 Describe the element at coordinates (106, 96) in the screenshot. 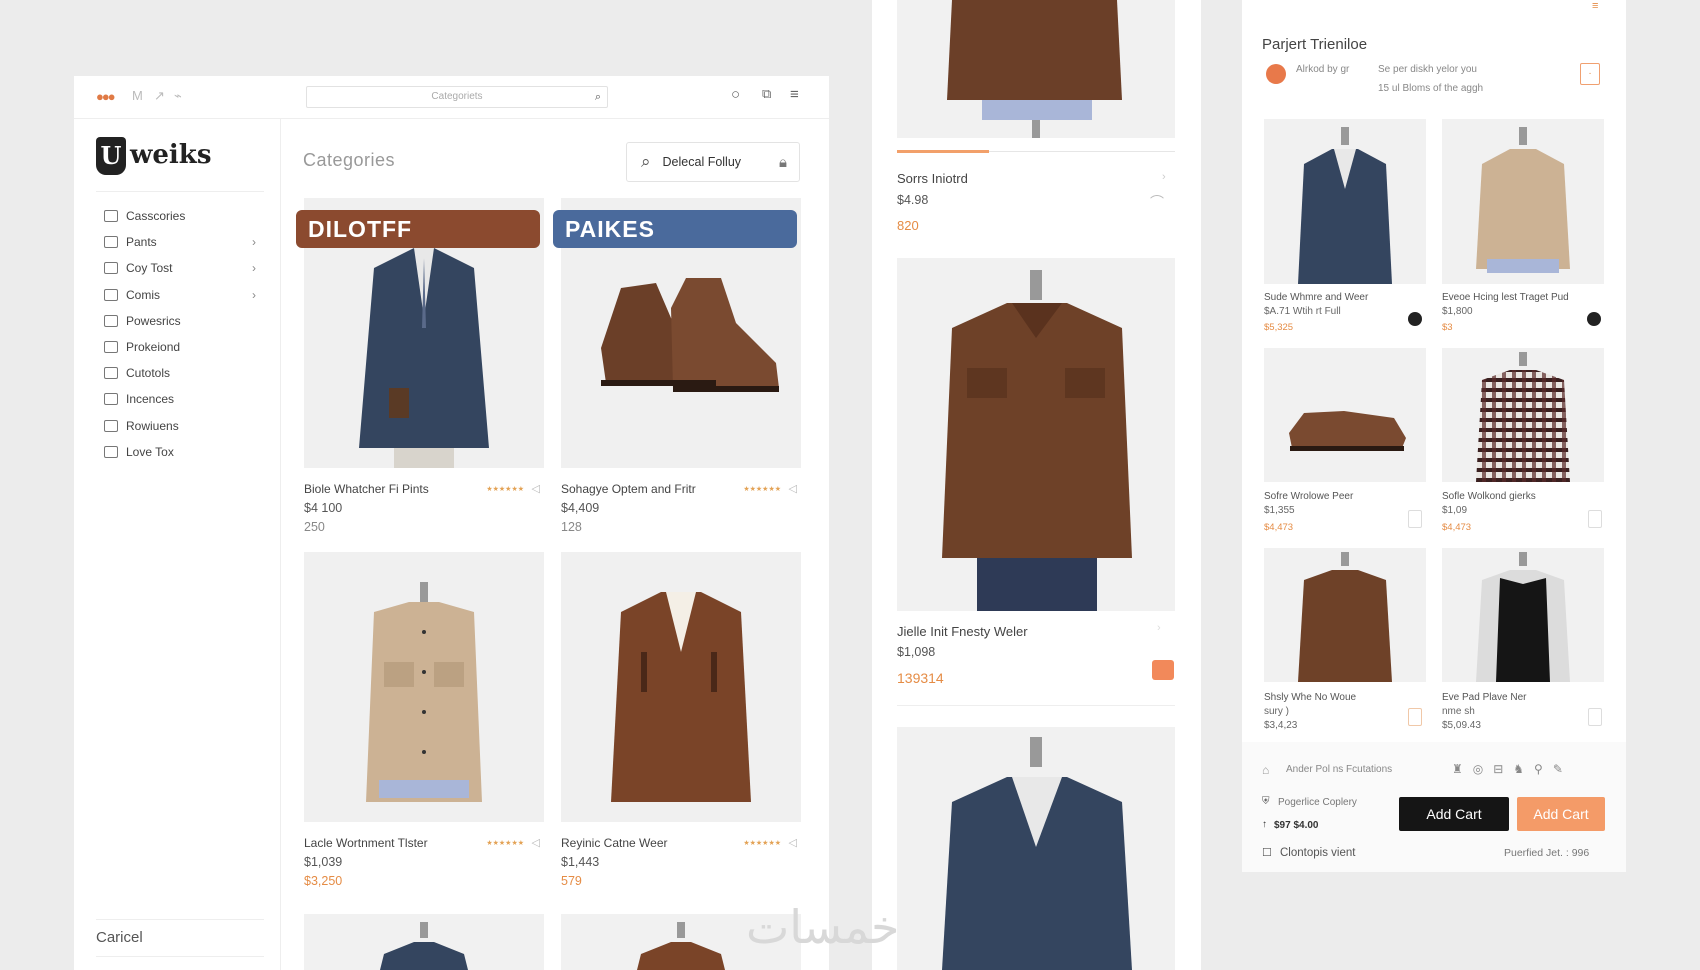

I see `app-logo-icon: ●●●` at that location.